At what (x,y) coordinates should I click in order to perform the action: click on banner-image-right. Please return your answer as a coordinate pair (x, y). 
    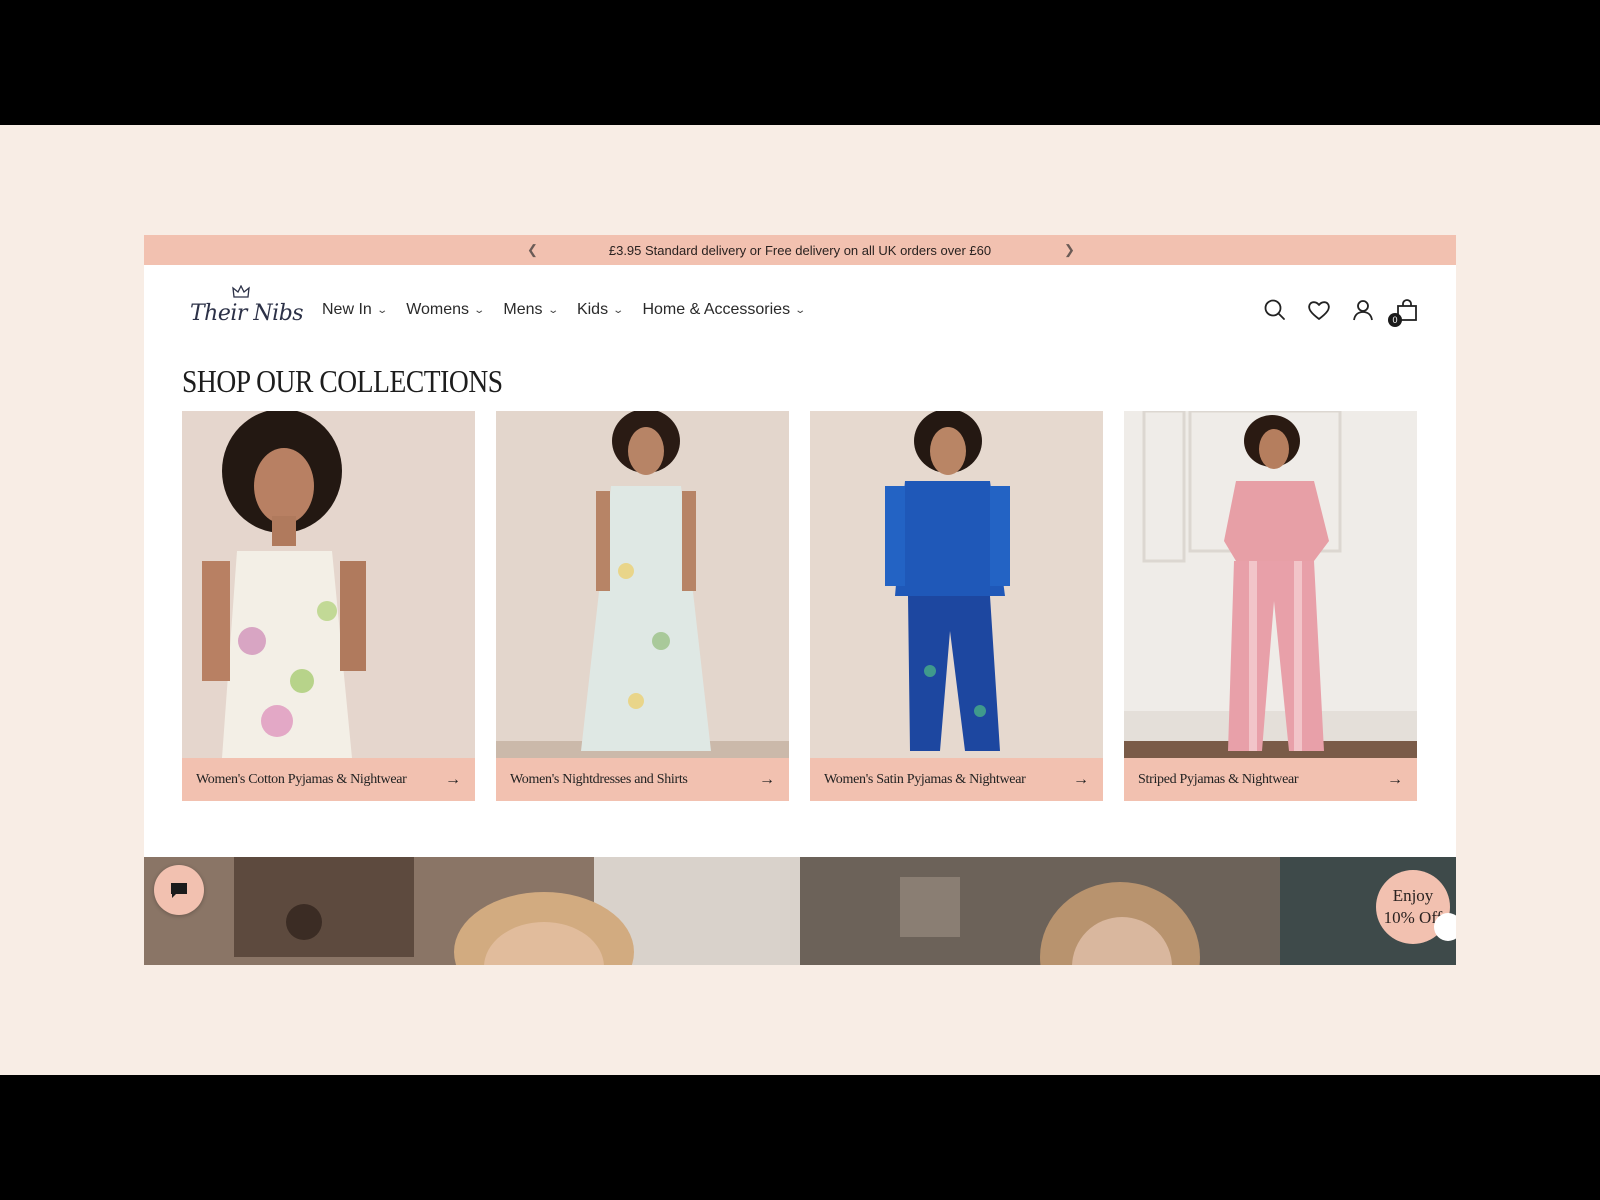
    Looking at the image, I should click on (1128, 911).